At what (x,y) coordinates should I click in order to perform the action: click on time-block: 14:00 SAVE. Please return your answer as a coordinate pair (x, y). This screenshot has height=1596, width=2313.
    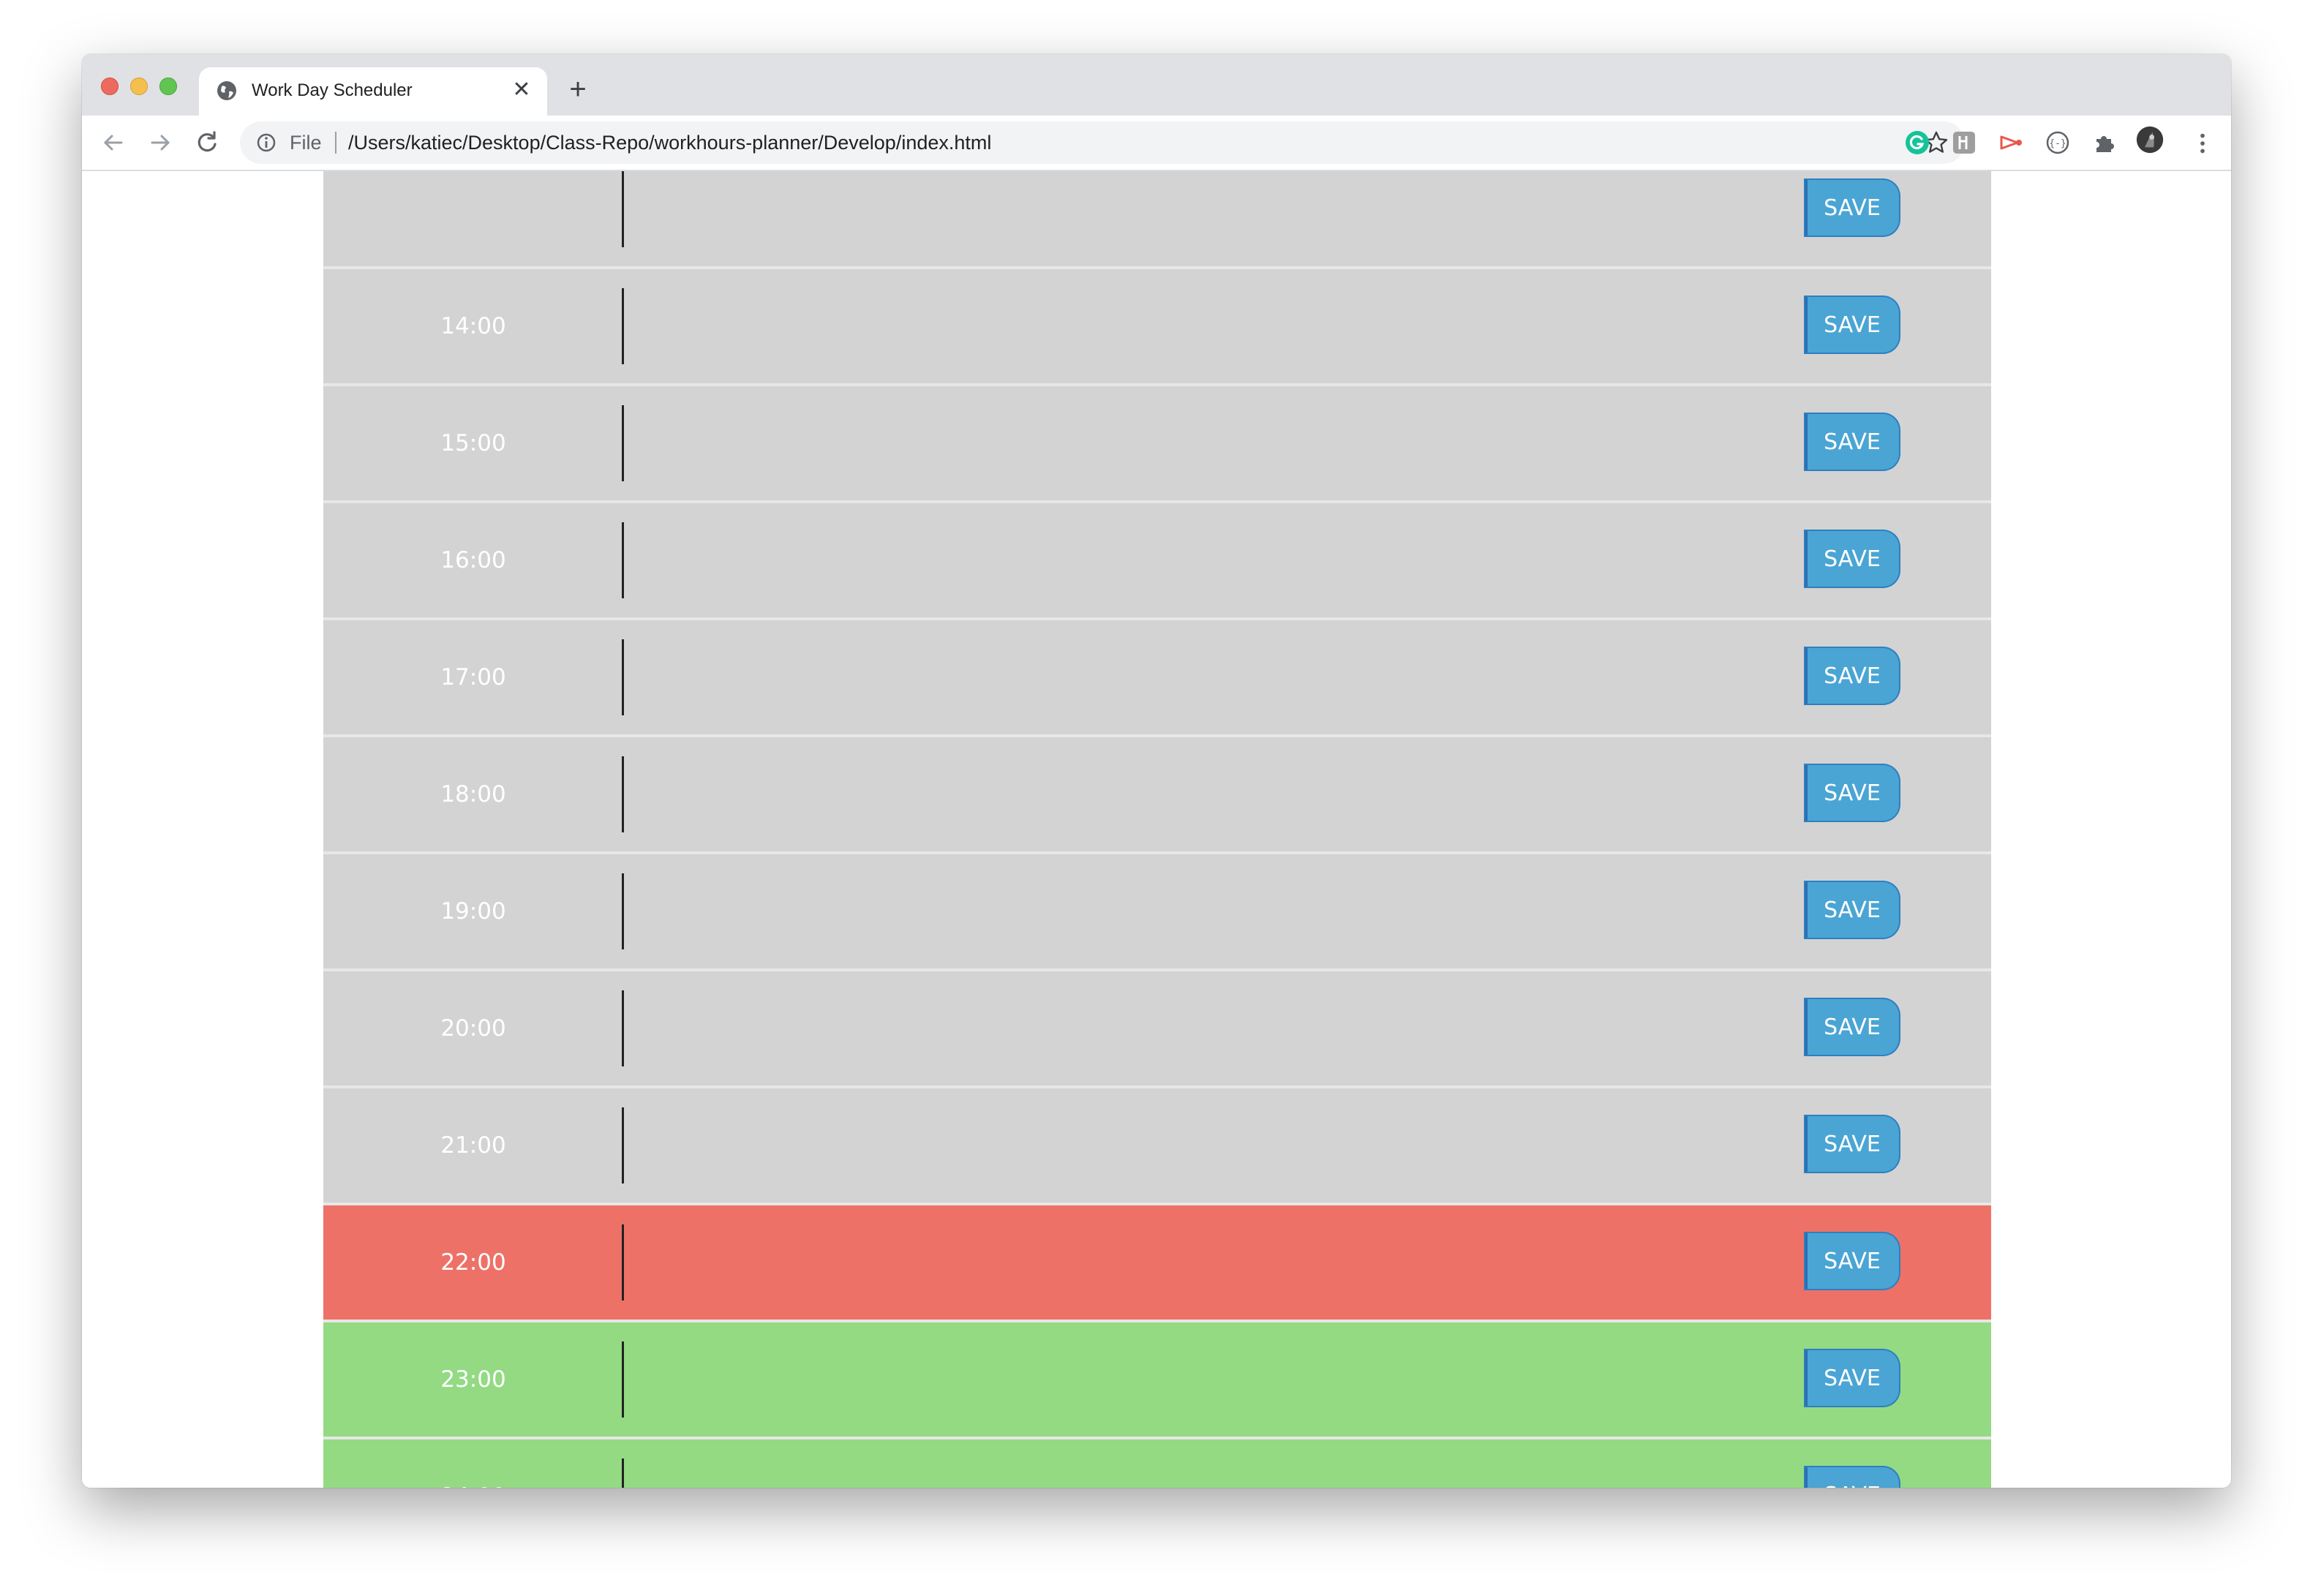
    Looking at the image, I should click on (1157, 324).